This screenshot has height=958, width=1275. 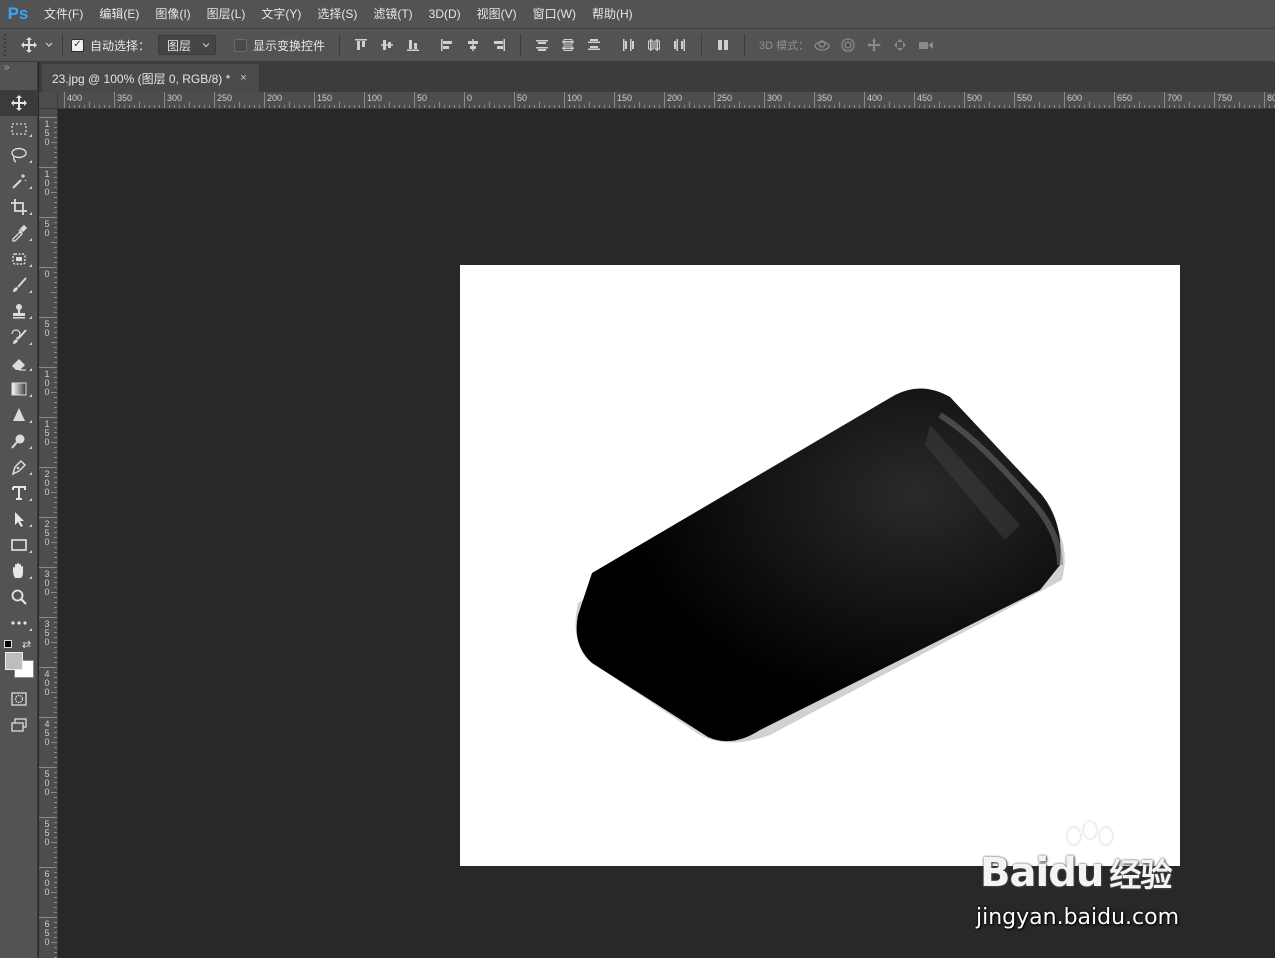 What do you see at coordinates (19, 311) in the screenshot?
I see `clone-stamp-tool` at bounding box center [19, 311].